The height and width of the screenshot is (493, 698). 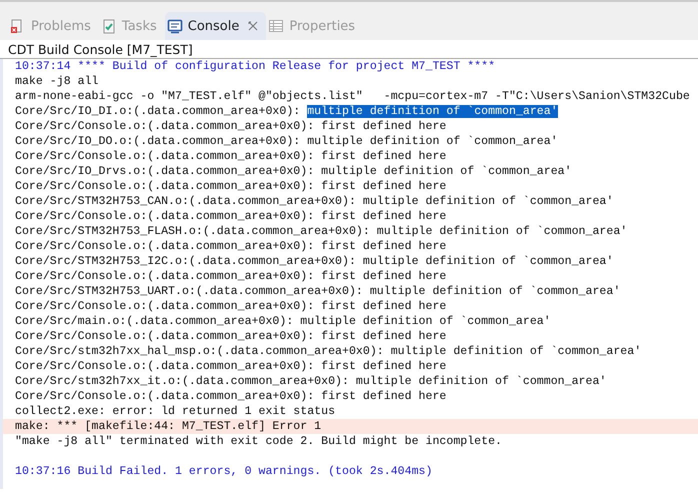 What do you see at coordinates (314, 201) in the screenshot?
I see `console-line: Core/Src/STM32H753_CAN.o:(.data.common_area+0x0): multiple definition of `common_area'` at bounding box center [314, 201].